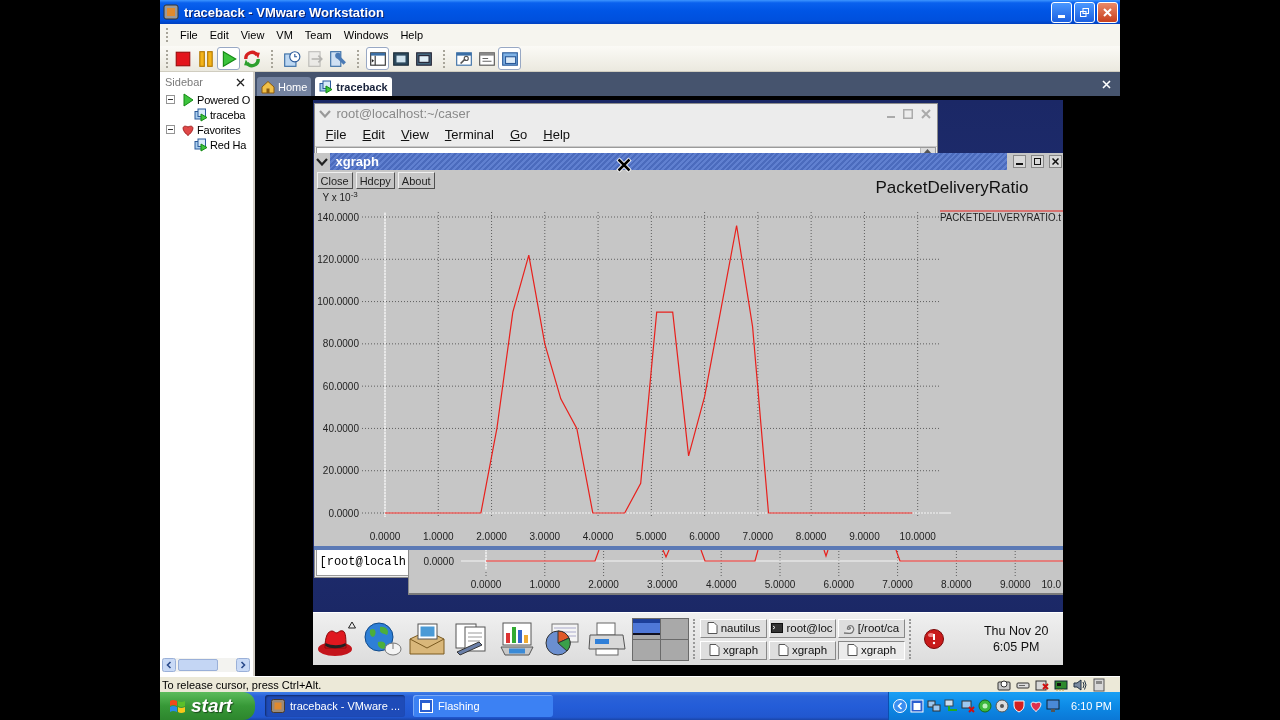 This screenshot has width=1280, height=720. I want to click on sidebar-title: Sidebar, so click(184, 82).